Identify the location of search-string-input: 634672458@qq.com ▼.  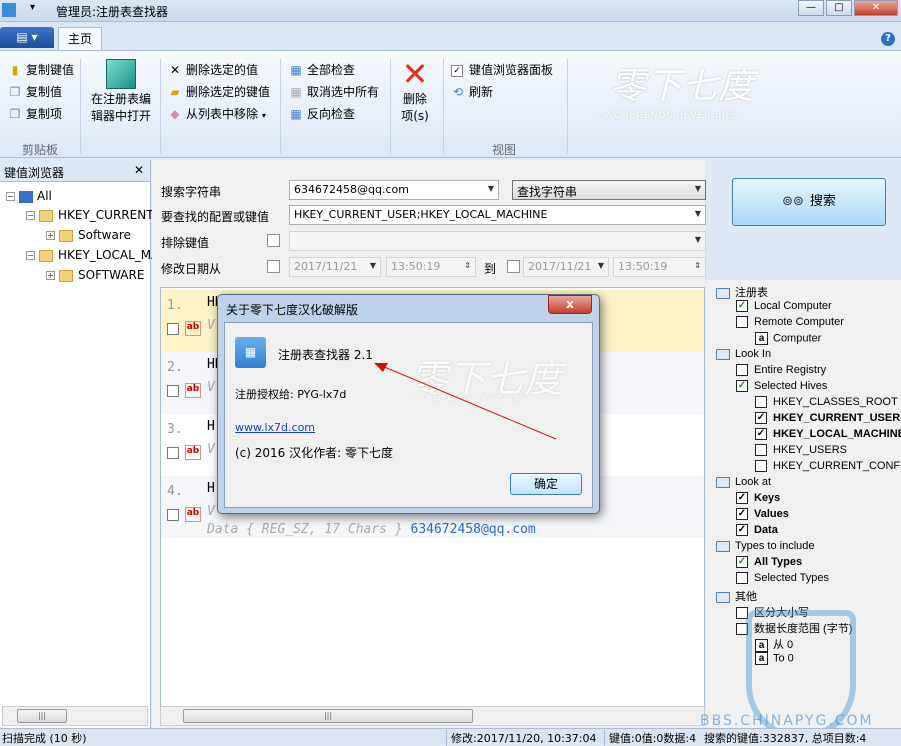
(394, 190).